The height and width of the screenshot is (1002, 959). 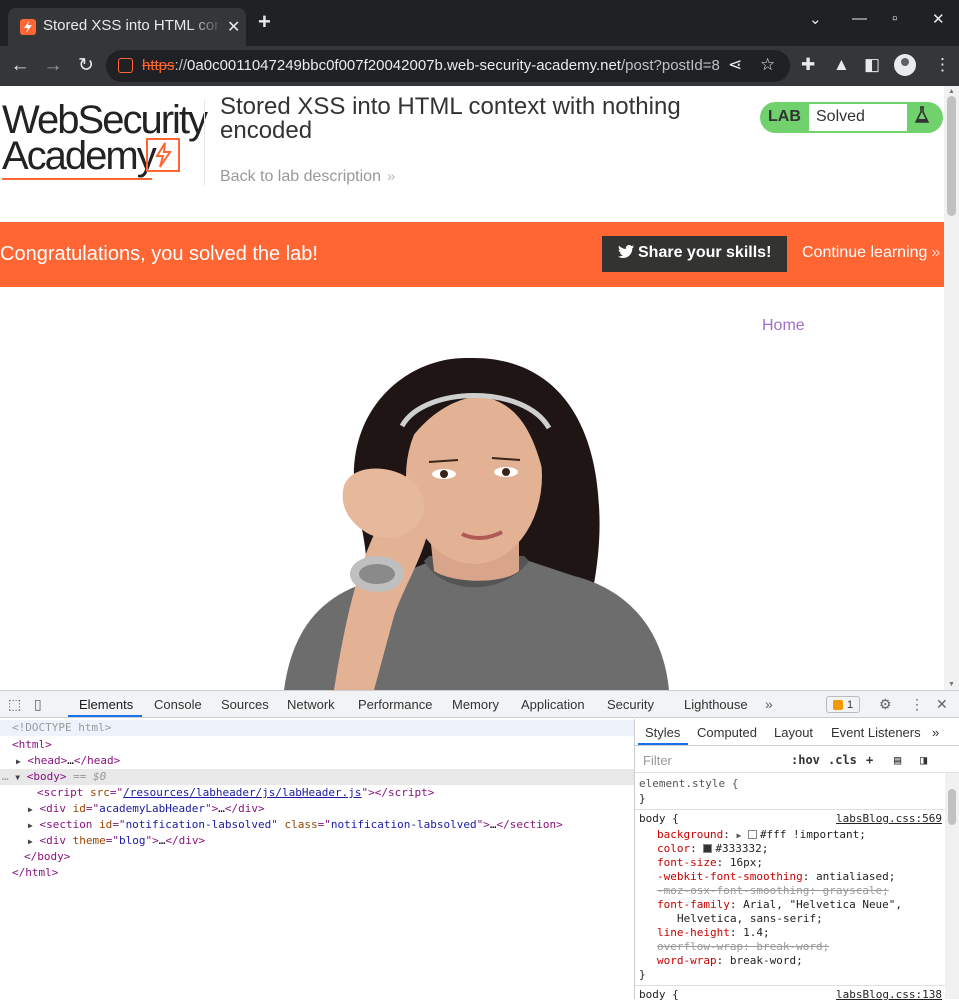 I want to click on extensions-puzzle-icon: ✚, so click(x=808, y=65).